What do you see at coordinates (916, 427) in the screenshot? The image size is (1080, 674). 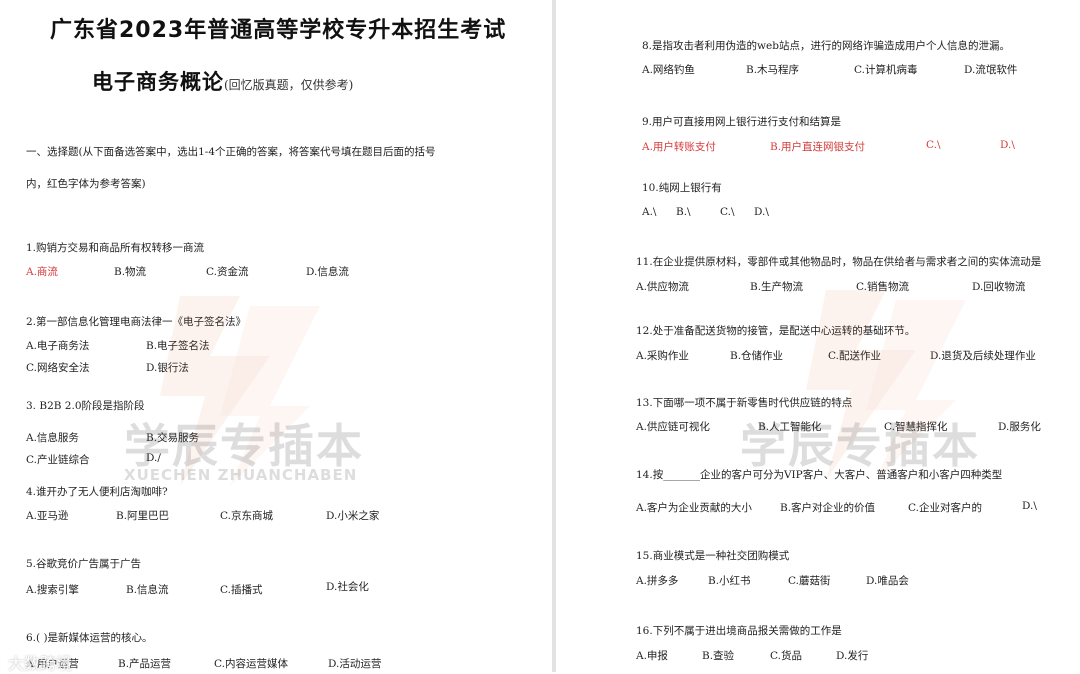 I see `option: C.智慧指挥化` at bounding box center [916, 427].